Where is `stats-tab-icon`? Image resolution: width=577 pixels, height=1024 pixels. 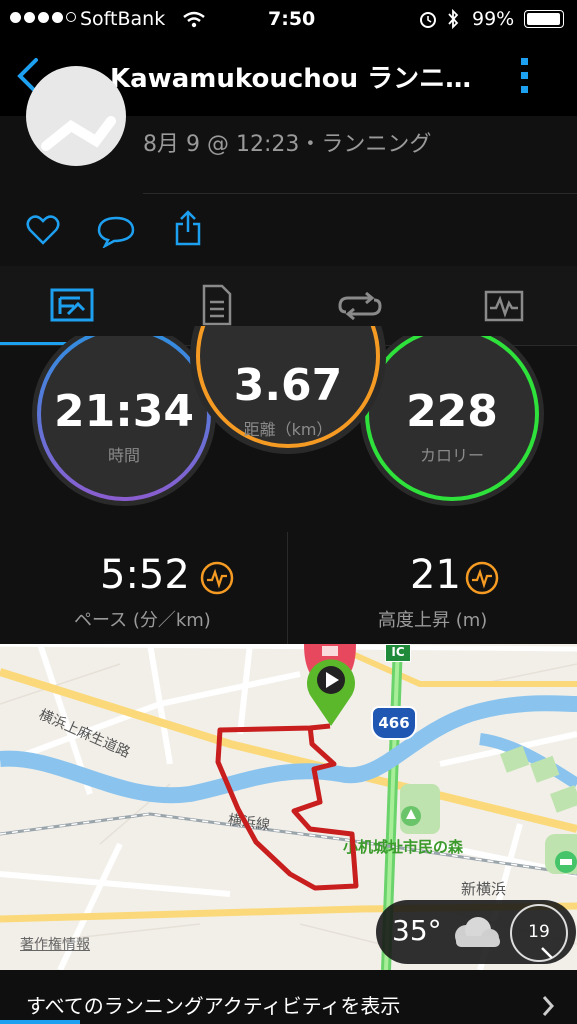
stats-tab-icon is located at coordinates (72, 305).